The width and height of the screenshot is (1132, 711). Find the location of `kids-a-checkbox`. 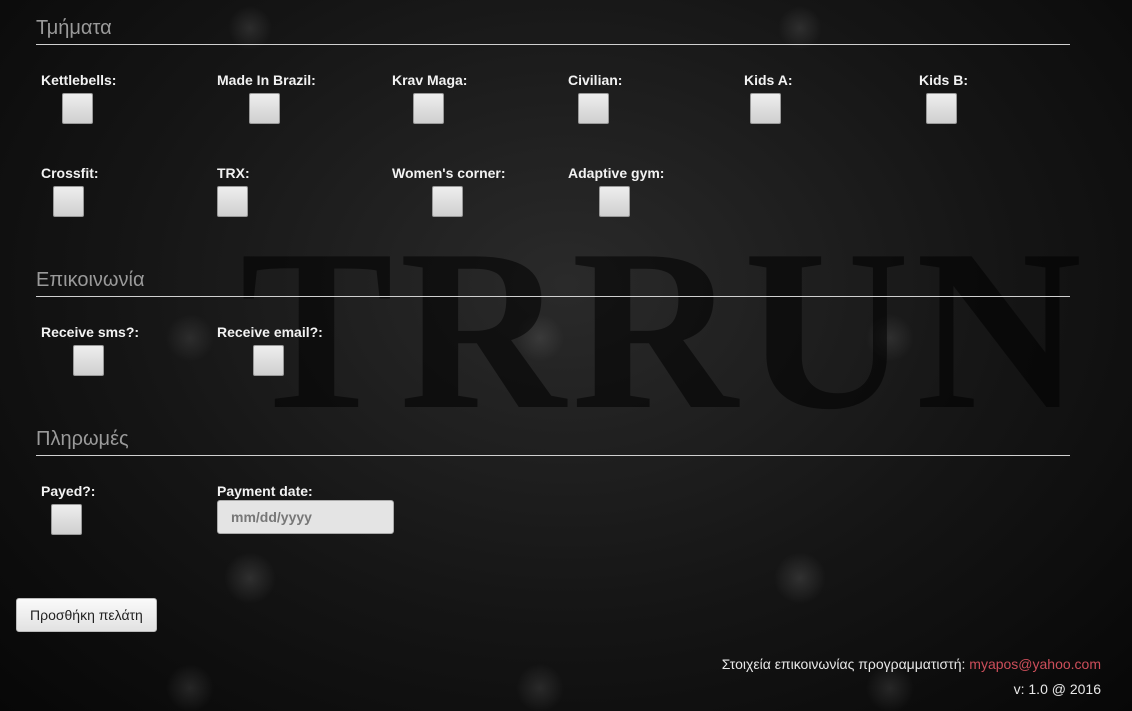

kids-a-checkbox is located at coordinates (765, 108).